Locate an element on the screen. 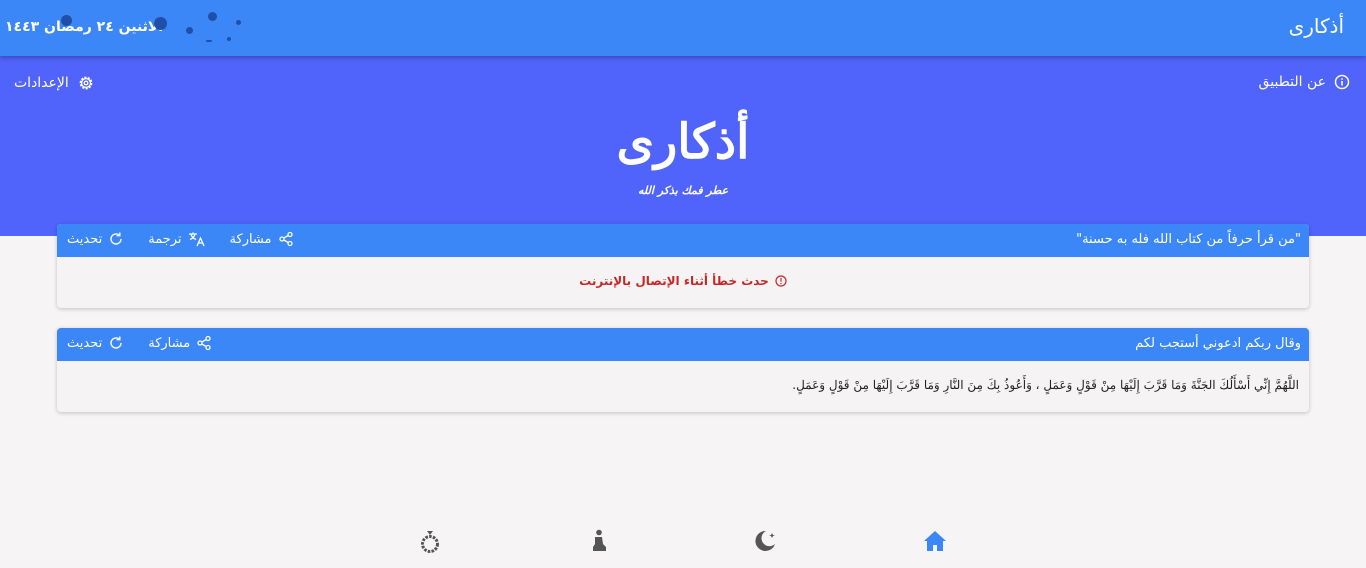  translate-label: ترجمة is located at coordinates (165, 239).